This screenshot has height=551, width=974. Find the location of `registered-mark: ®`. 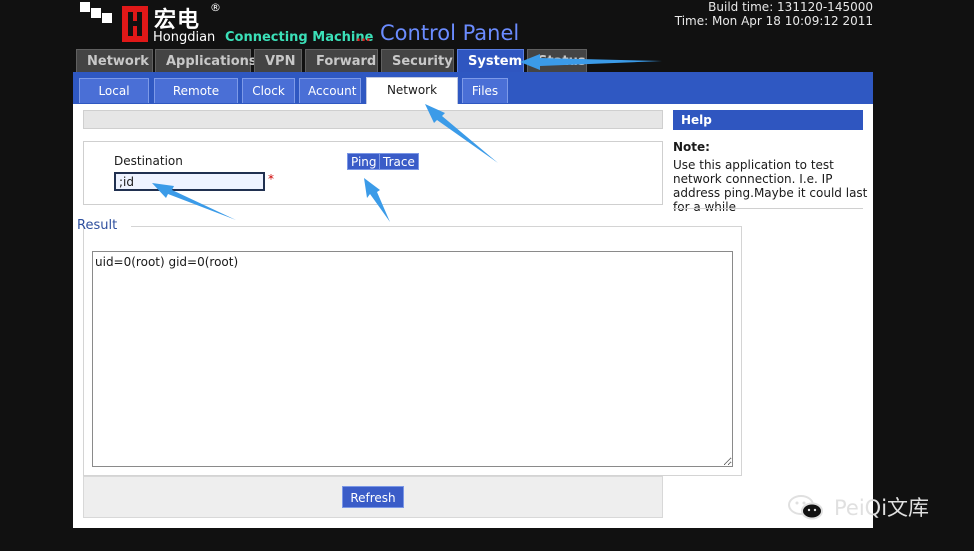

registered-mark: ® is located at coordinates (215, 7).